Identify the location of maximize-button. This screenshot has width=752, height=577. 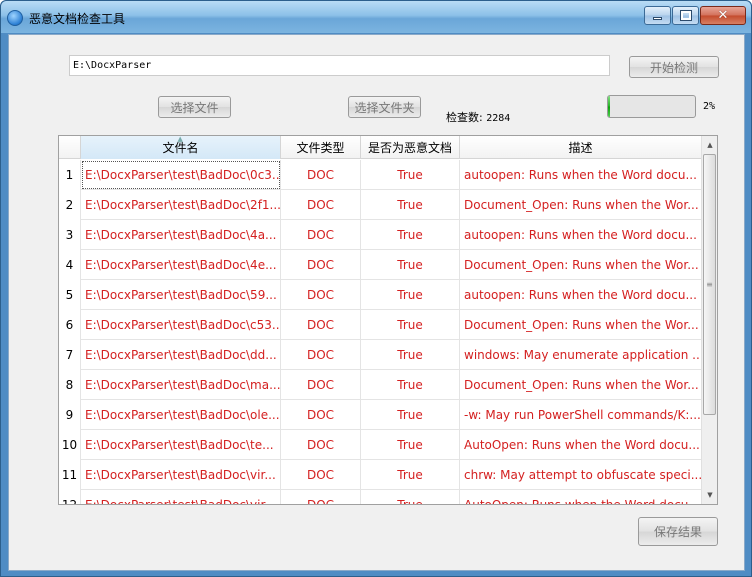
(685, 15).